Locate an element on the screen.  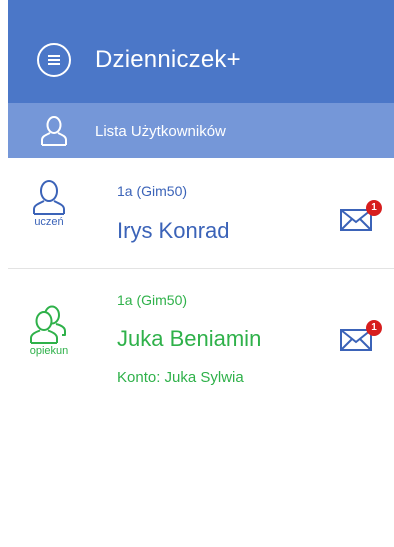
guardian-role: opiekun is located at coordinates (49, 331).